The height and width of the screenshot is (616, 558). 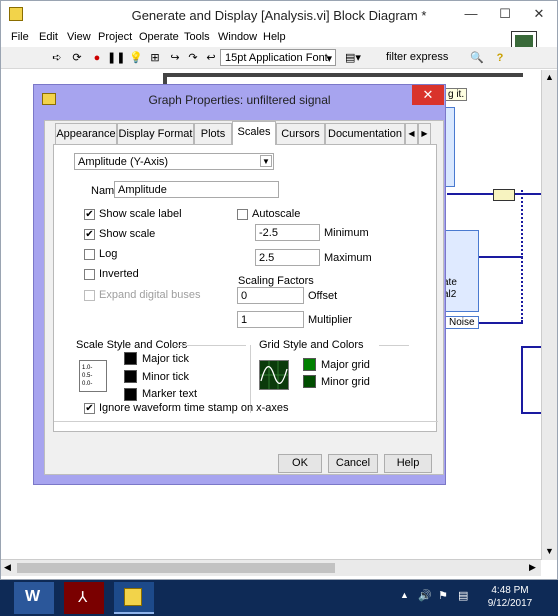 What do you see at coordinates (175, 58) in the screenshot?
I see `step-into-icon: ↪` at bounding box center [175, 58].